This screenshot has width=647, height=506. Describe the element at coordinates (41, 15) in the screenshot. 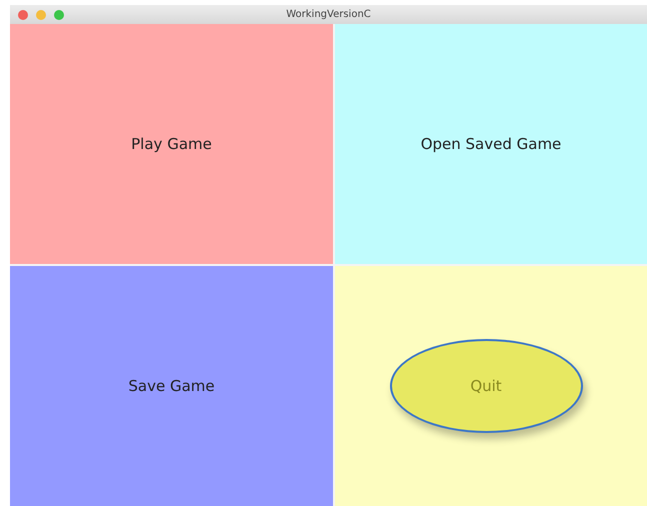

I see `minimize-icon` at that location.